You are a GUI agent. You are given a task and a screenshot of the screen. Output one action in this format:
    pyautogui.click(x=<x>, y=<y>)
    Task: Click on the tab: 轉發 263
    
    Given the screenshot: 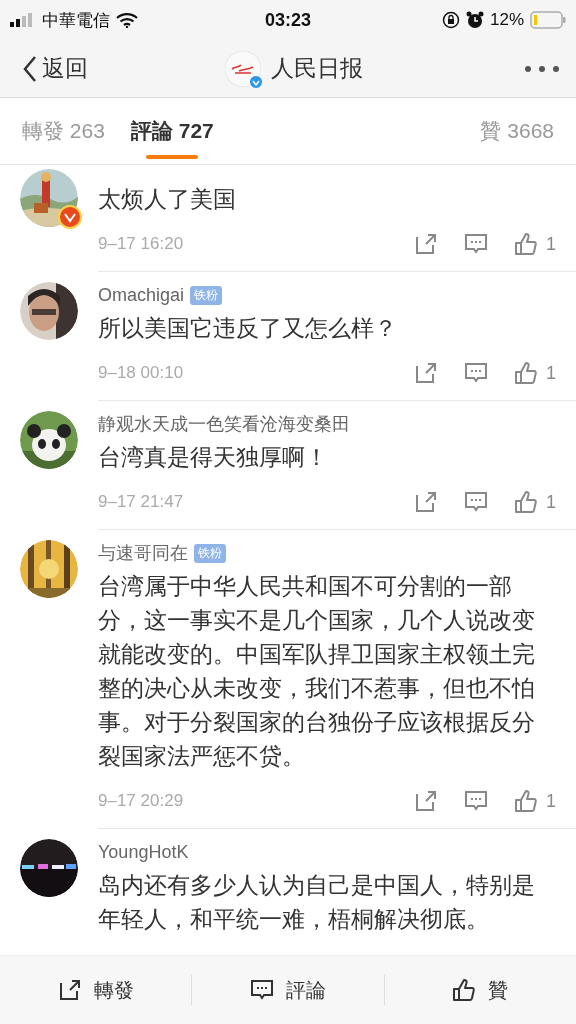 What is the action you would take?
    pyautogui.click(x=63, y=131)
    